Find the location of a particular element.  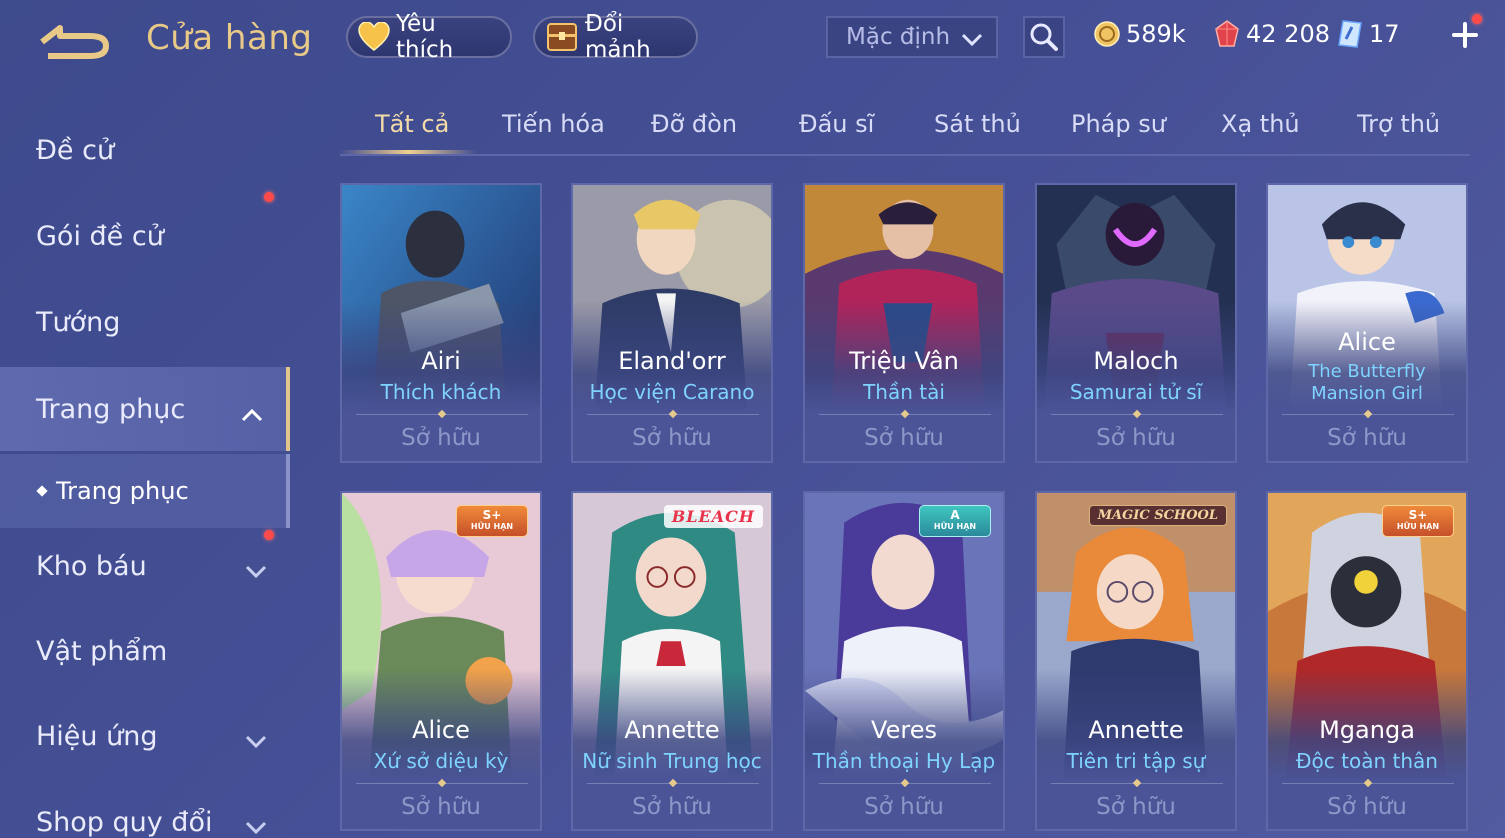

skin-card: A HỮU HẠN Veres Thần thoại Hy Lạp Sở hữu is located at coordinates (904, 661).